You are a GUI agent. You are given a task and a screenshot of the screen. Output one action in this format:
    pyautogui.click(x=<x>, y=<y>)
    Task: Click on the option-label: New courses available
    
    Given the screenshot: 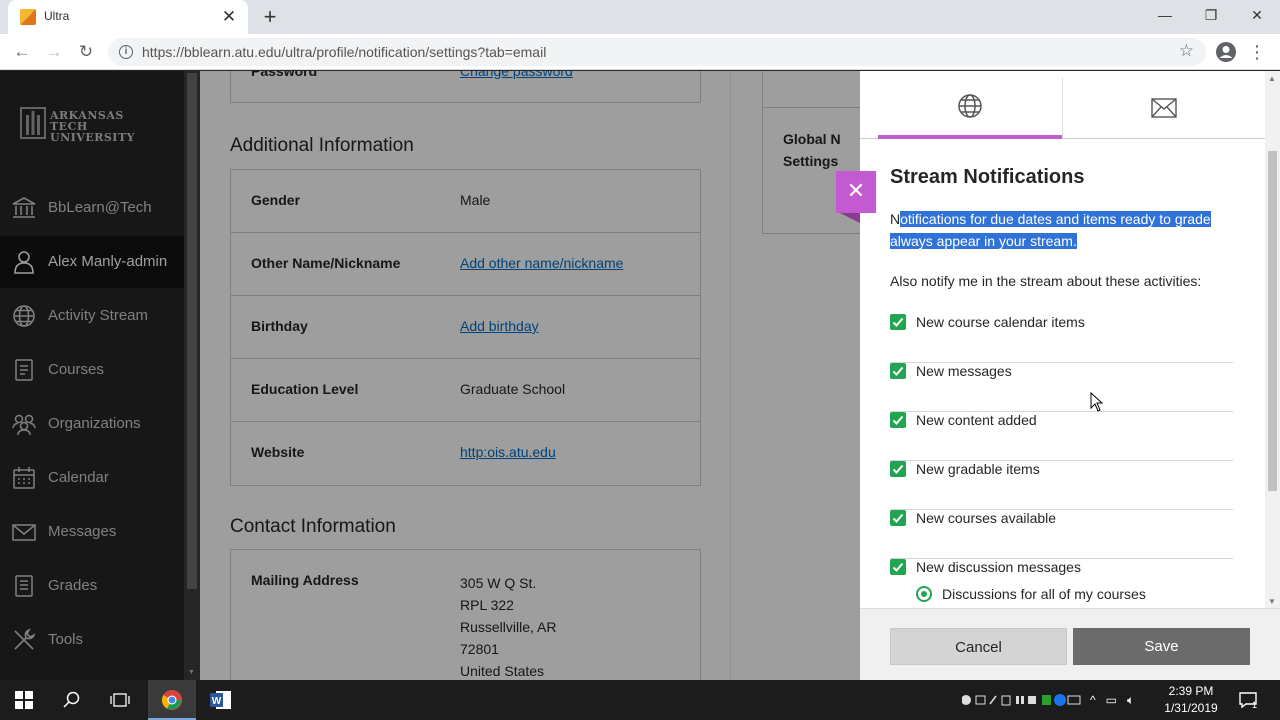 What is the action you would take?
    pyautogui.click(x=986, y=518)
    